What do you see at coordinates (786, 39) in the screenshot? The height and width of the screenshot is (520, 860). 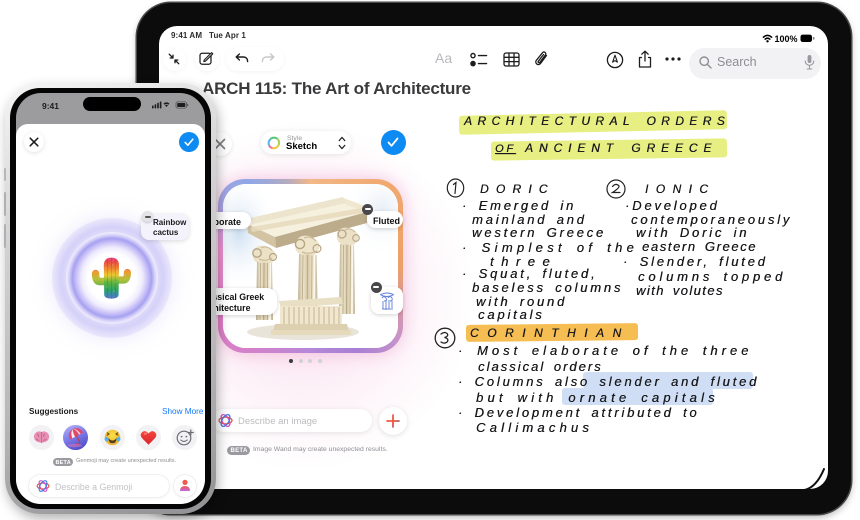 I see `svg-text: 100%` at bounding box center [786, 39].